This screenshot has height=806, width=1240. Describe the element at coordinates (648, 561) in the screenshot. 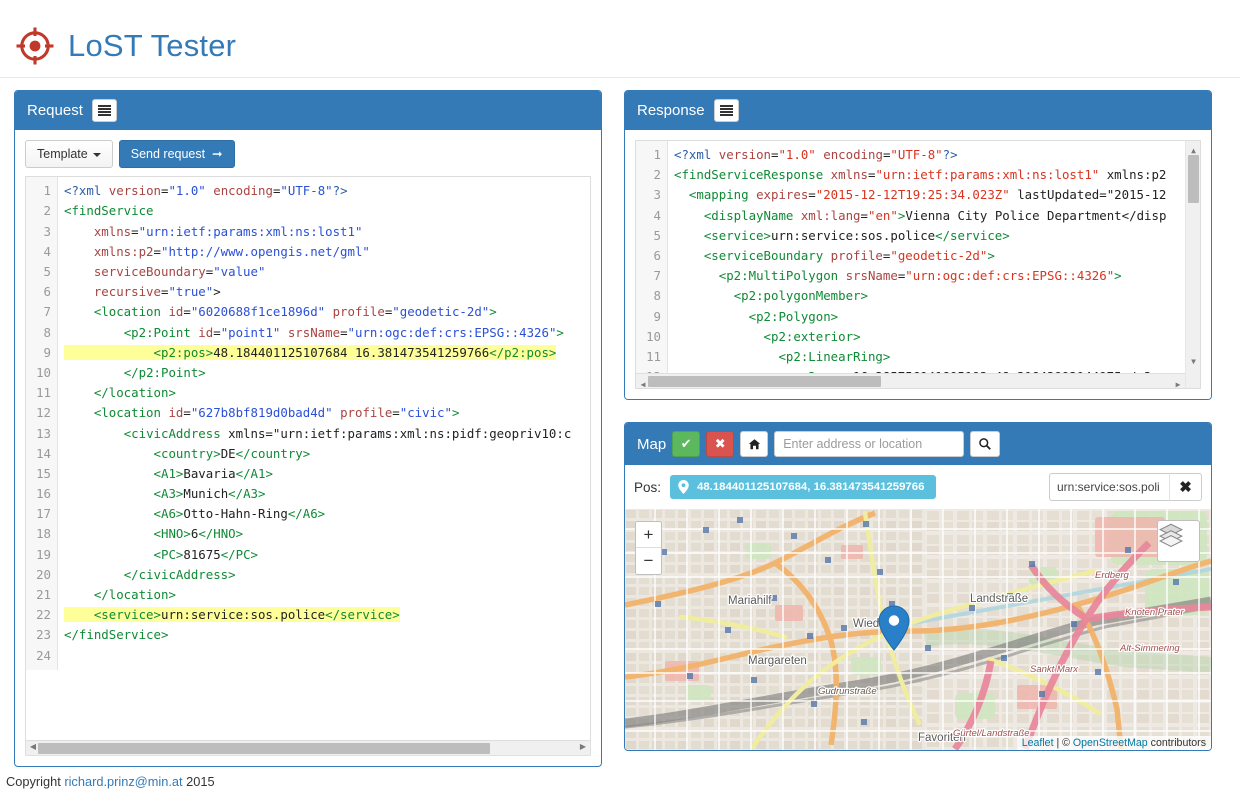

I see `zoom-out-button: −` at that location.